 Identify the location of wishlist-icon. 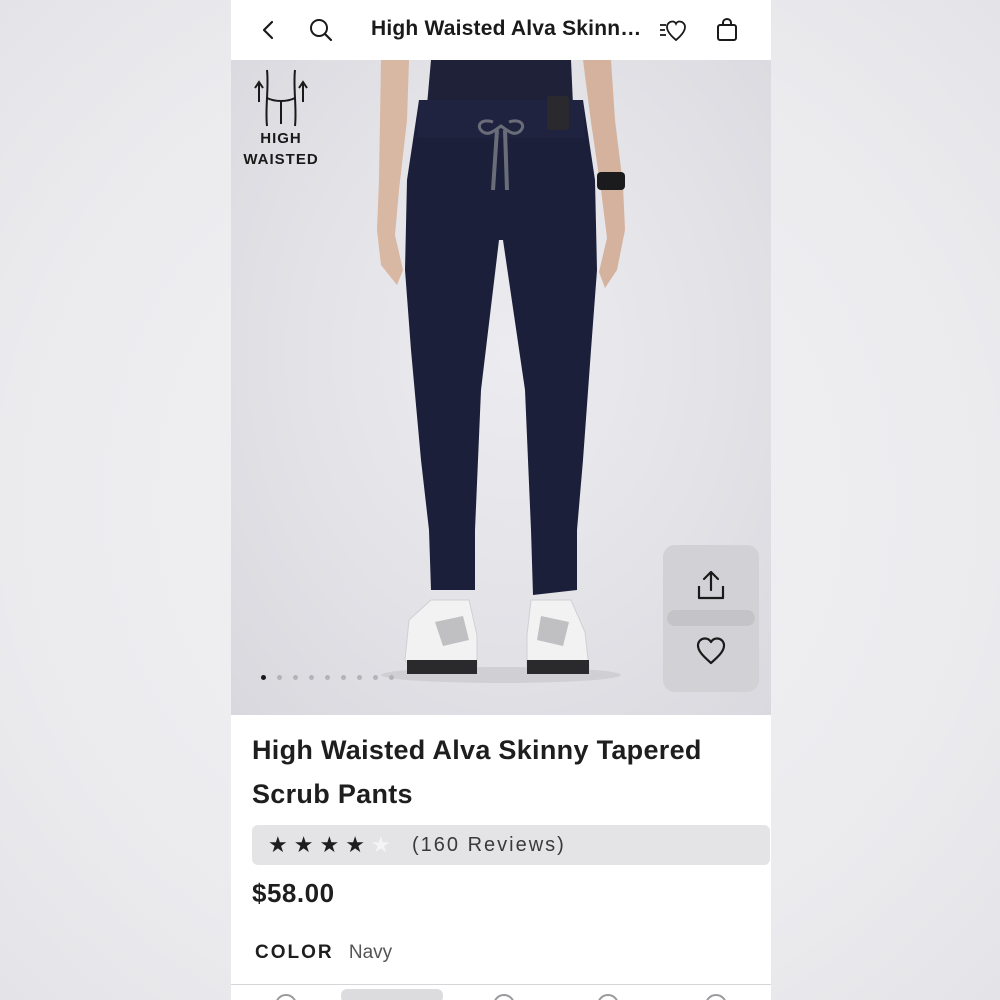
(673, 31).